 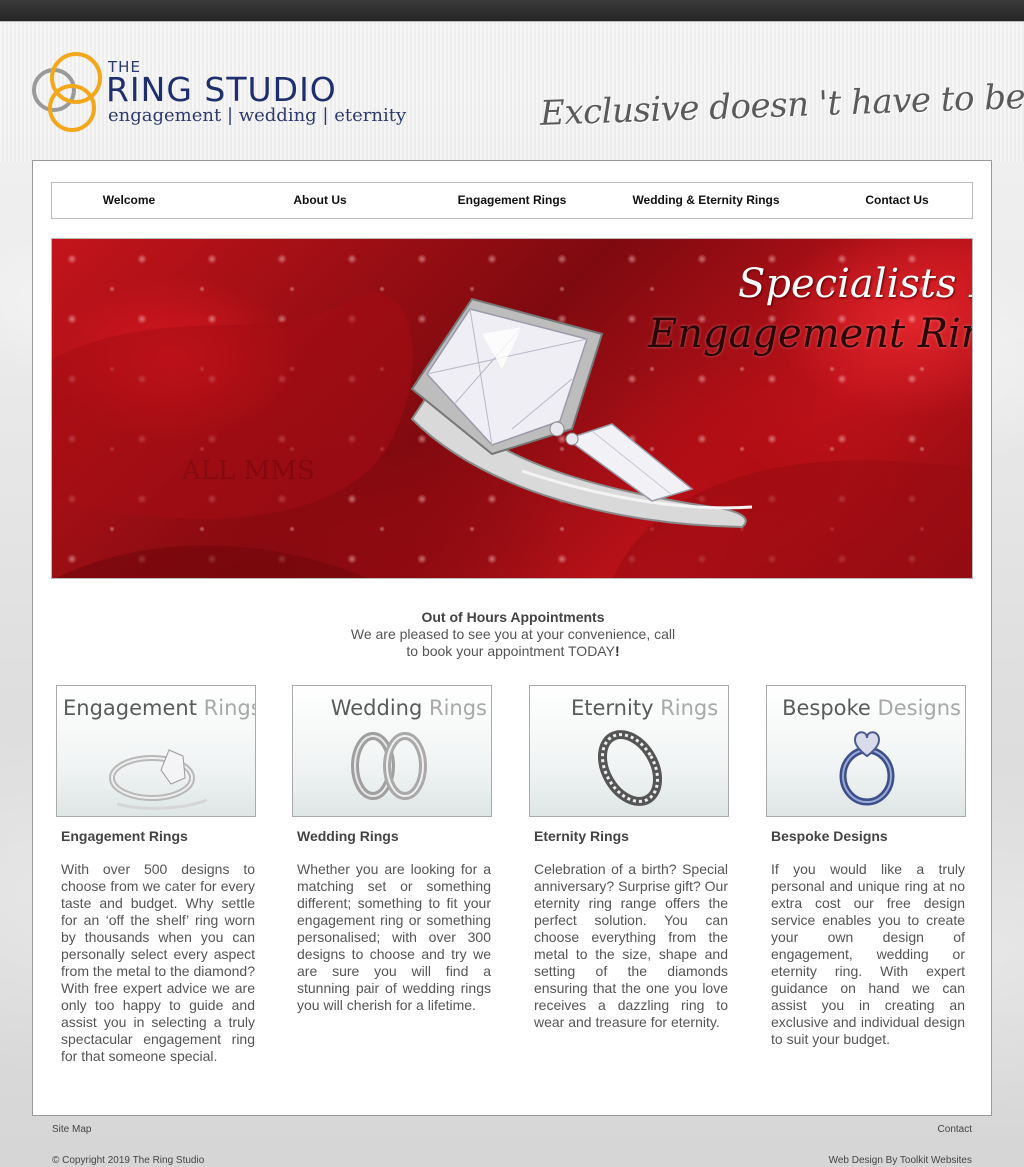 What do you see at coordinates (897, 200) in the screenshot?
I see `nav-item-contact-us: Contact Us` at bounding box center [897, 200].